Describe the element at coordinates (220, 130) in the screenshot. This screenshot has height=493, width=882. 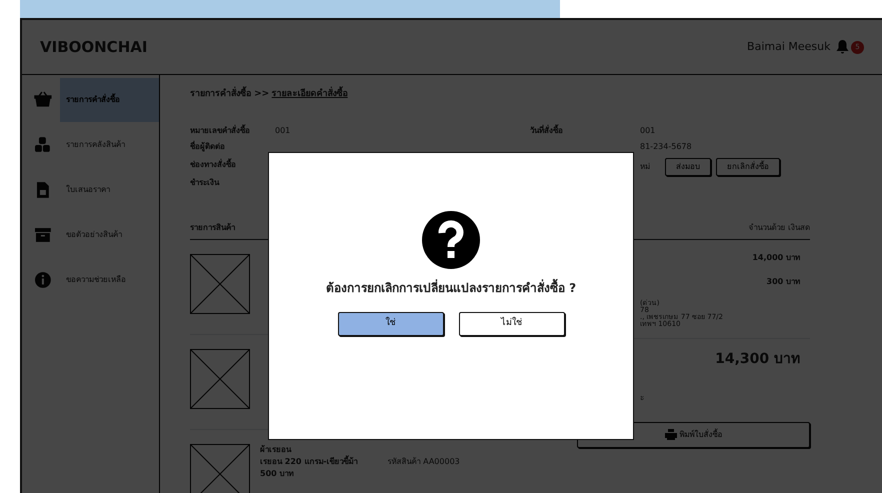
I see `field-label: หมายเลขคำสั่งซื้อ` at that location.